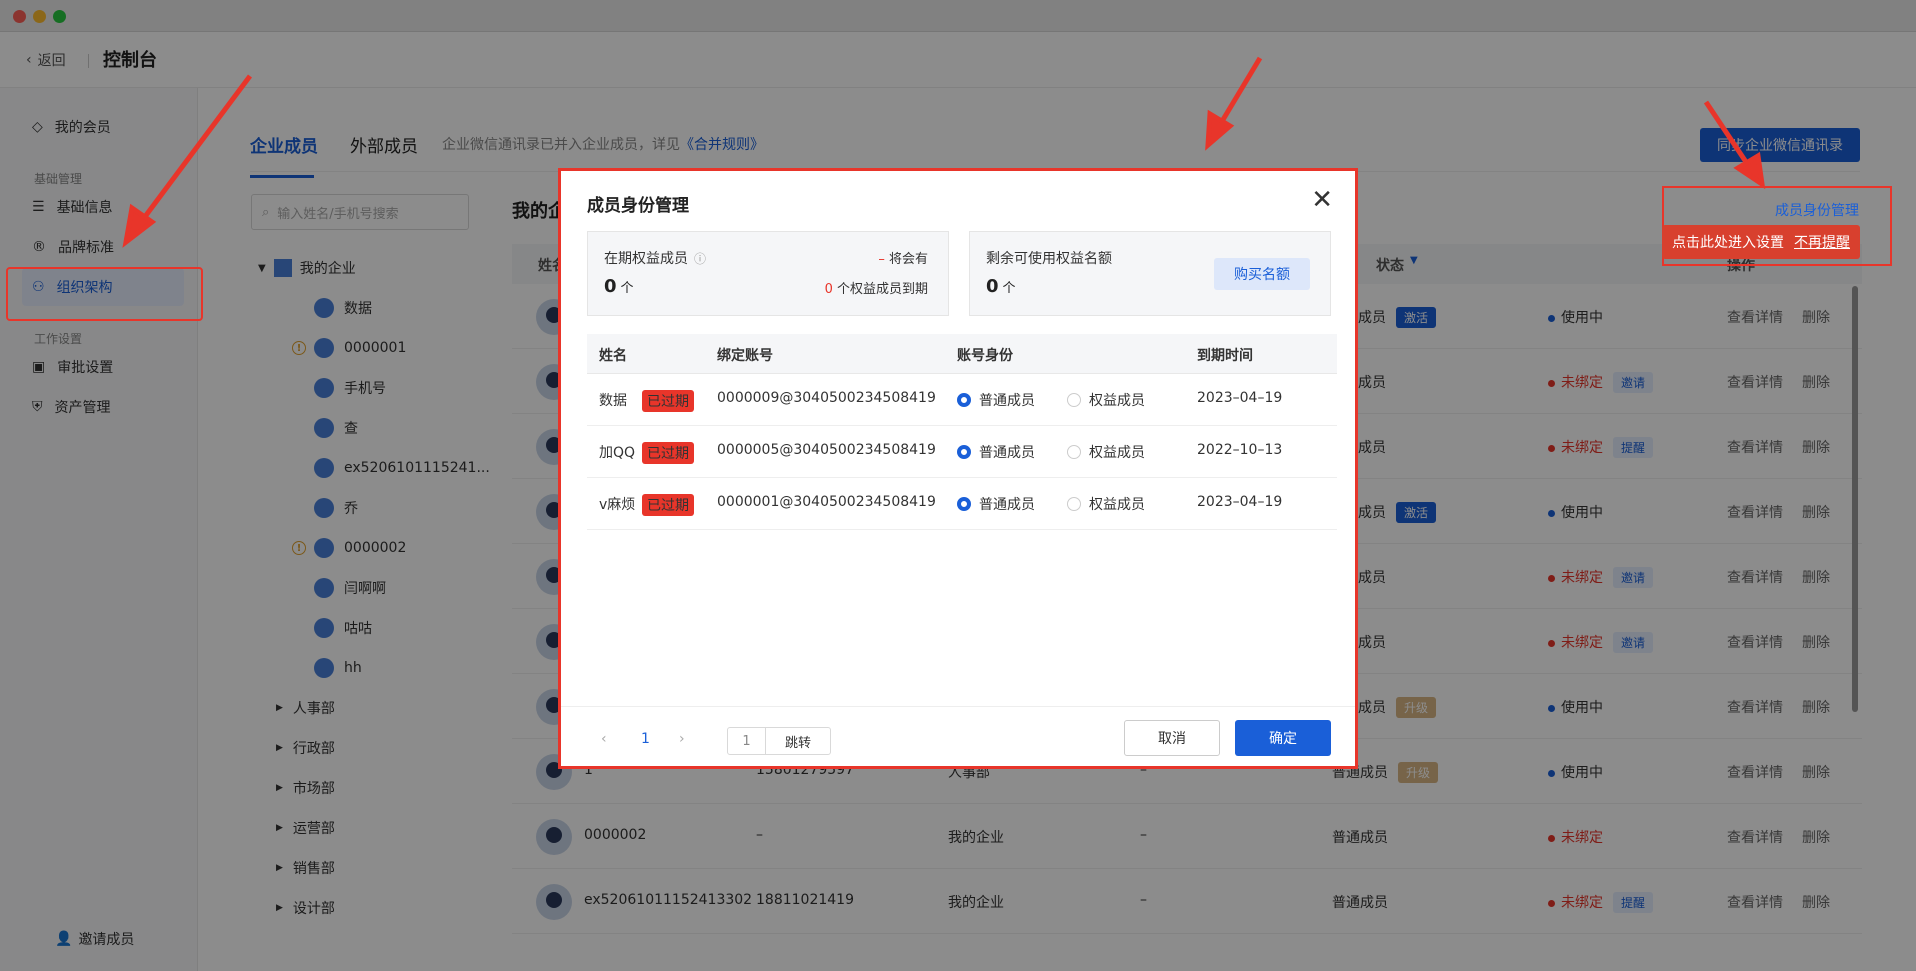 The height and width of the screenshot is (971, 1916). I want to click on active-members-card: 在期权益成员 ⓘ 0个 – 将会有 0 个权益成员到期, so click(768, 273).